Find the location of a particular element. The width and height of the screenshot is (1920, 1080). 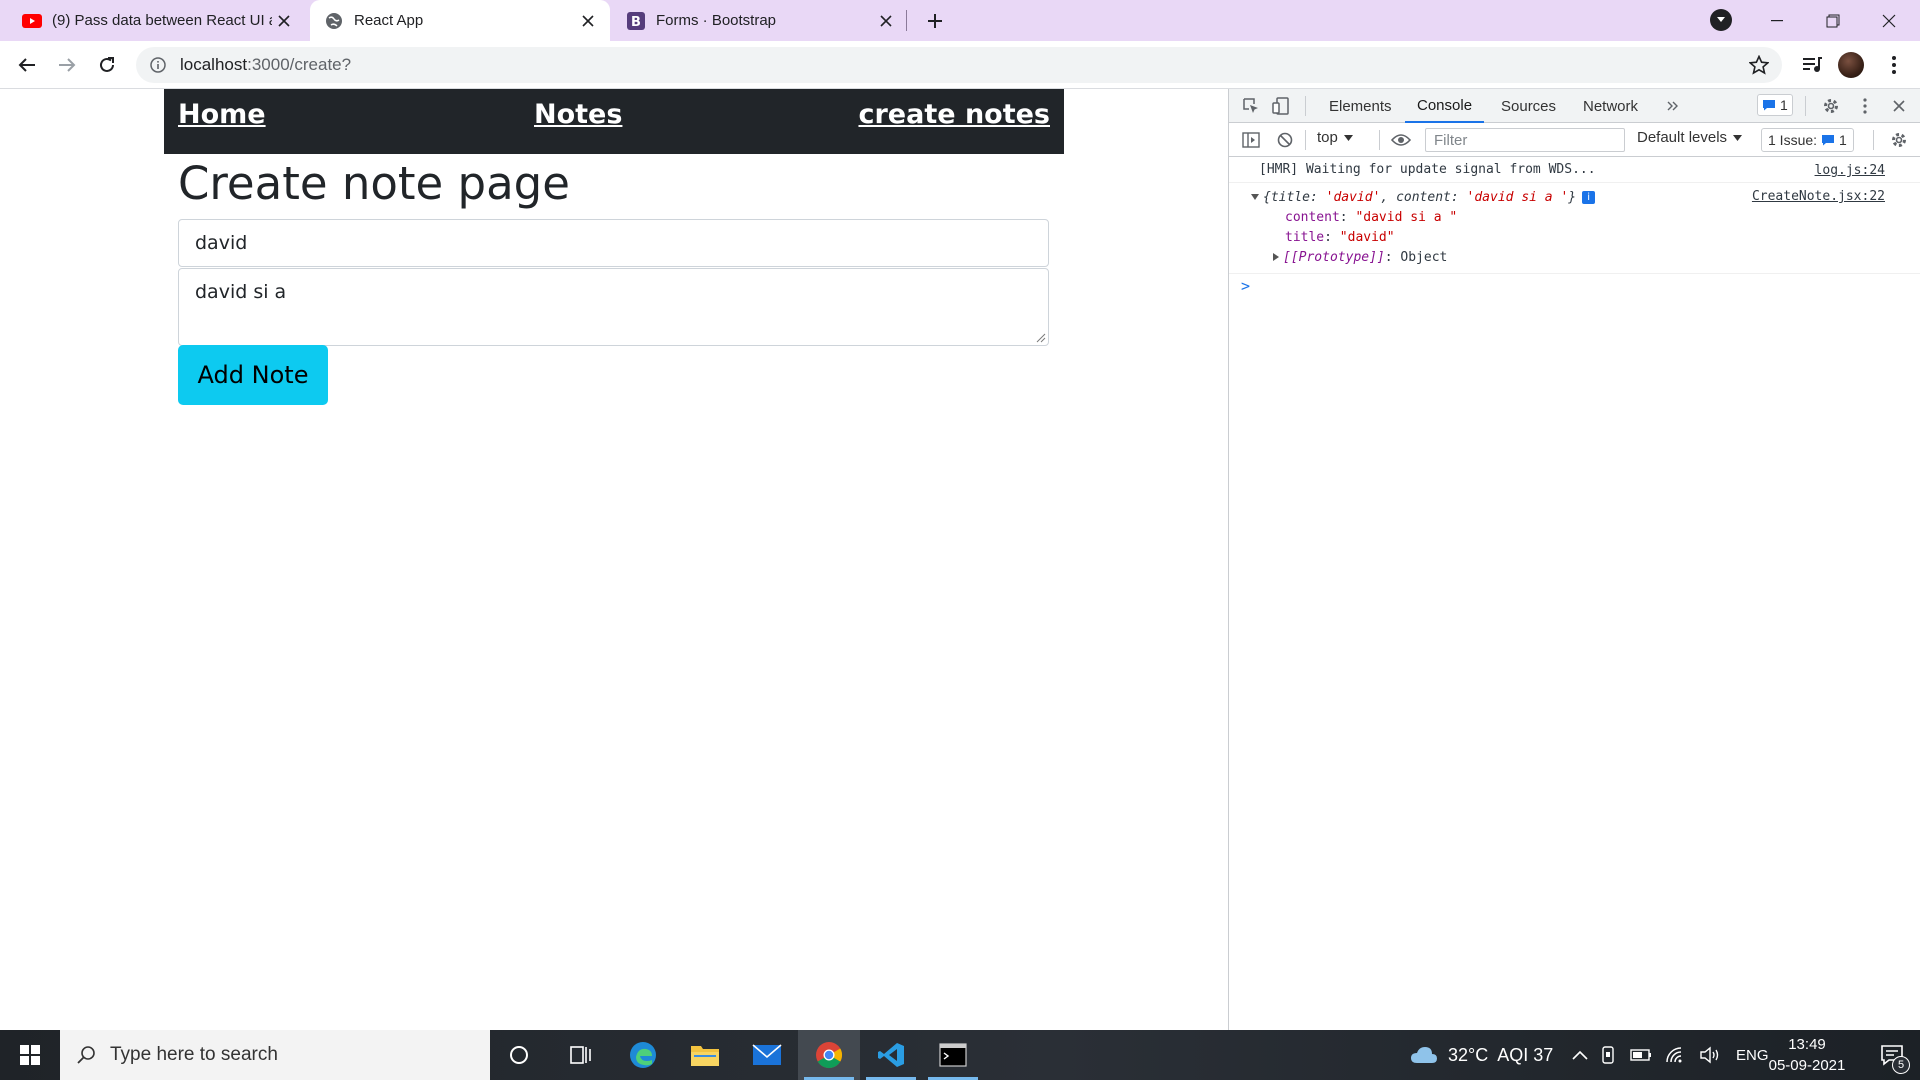

tab-youtube: (9) Pass data between React UI and is located at coordinates (158, 20).